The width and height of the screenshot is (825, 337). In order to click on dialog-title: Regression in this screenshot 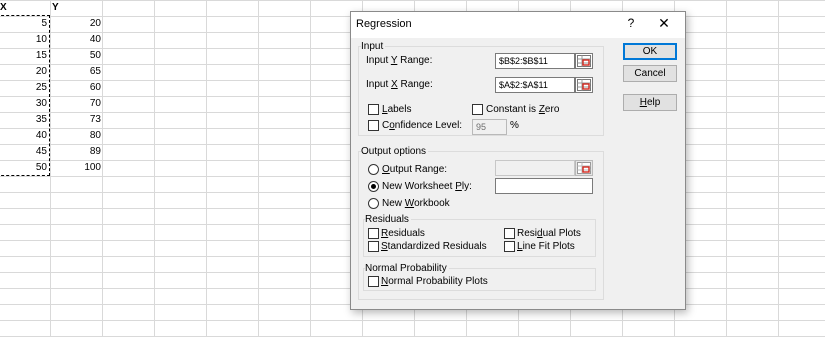, I will do `click(384, 24)`.